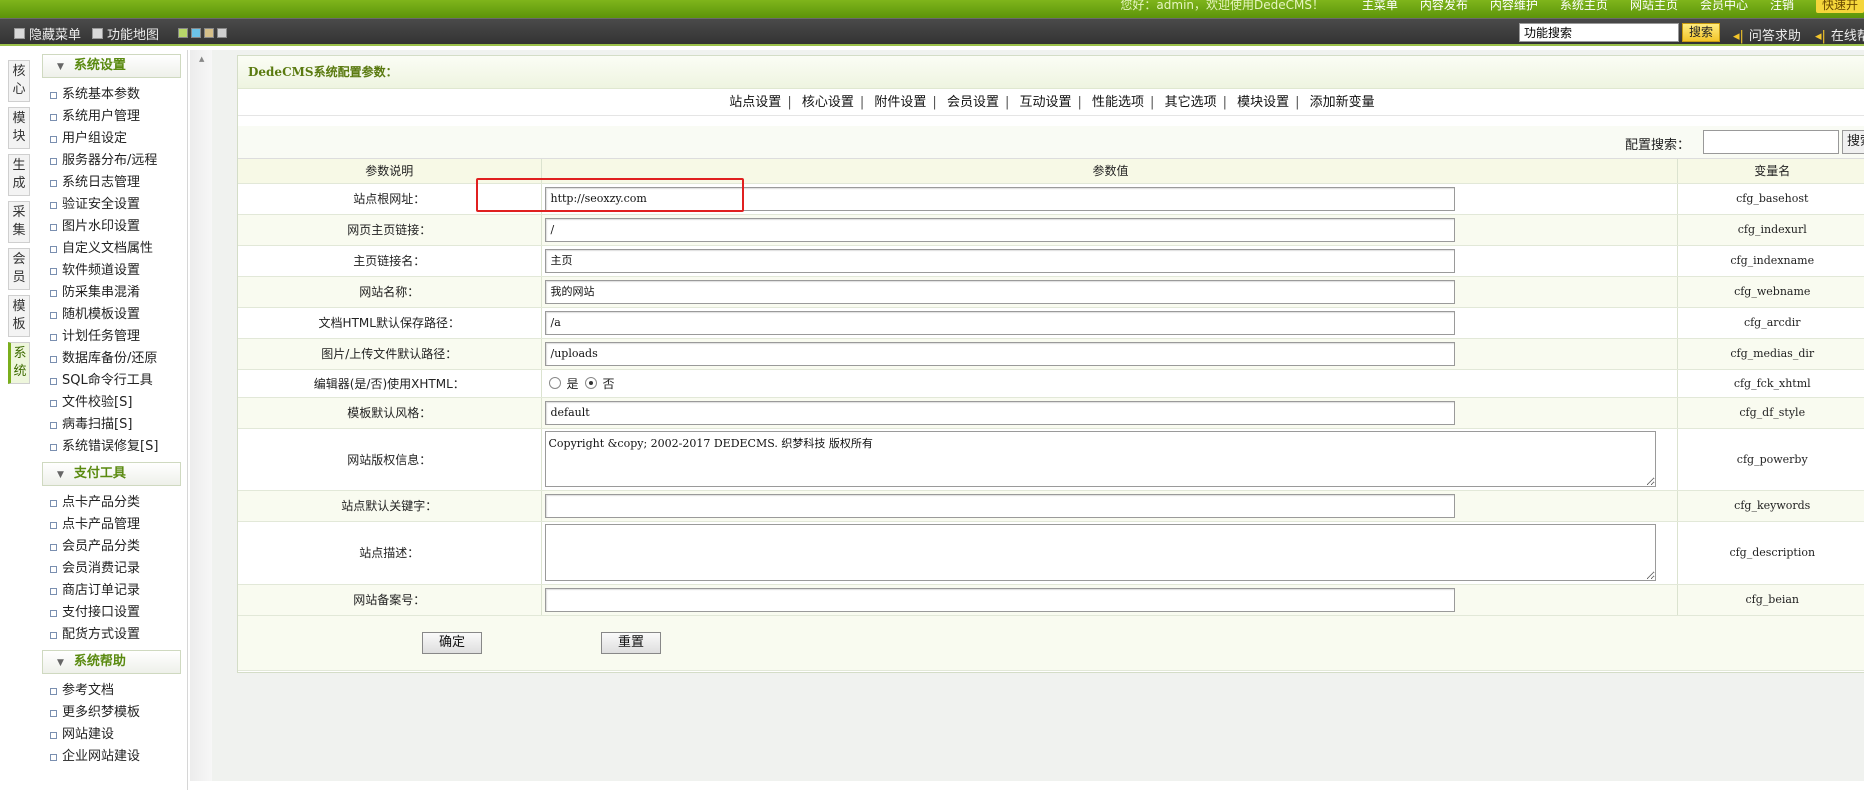 The height and width of the screenshot is (790, 1864). What do you see at coordinates (112, 713) in the screenshot?
I see `sidebar-item: 更多织梦模板` at bounding box center [112, 713].